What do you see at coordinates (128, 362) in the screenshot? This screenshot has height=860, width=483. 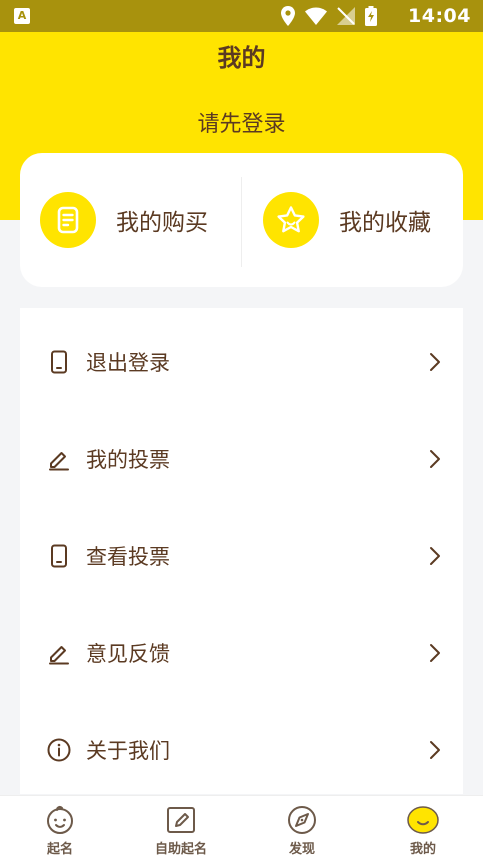 I see `menu-item-label: 退出登录` at bounding box center [128, 362].